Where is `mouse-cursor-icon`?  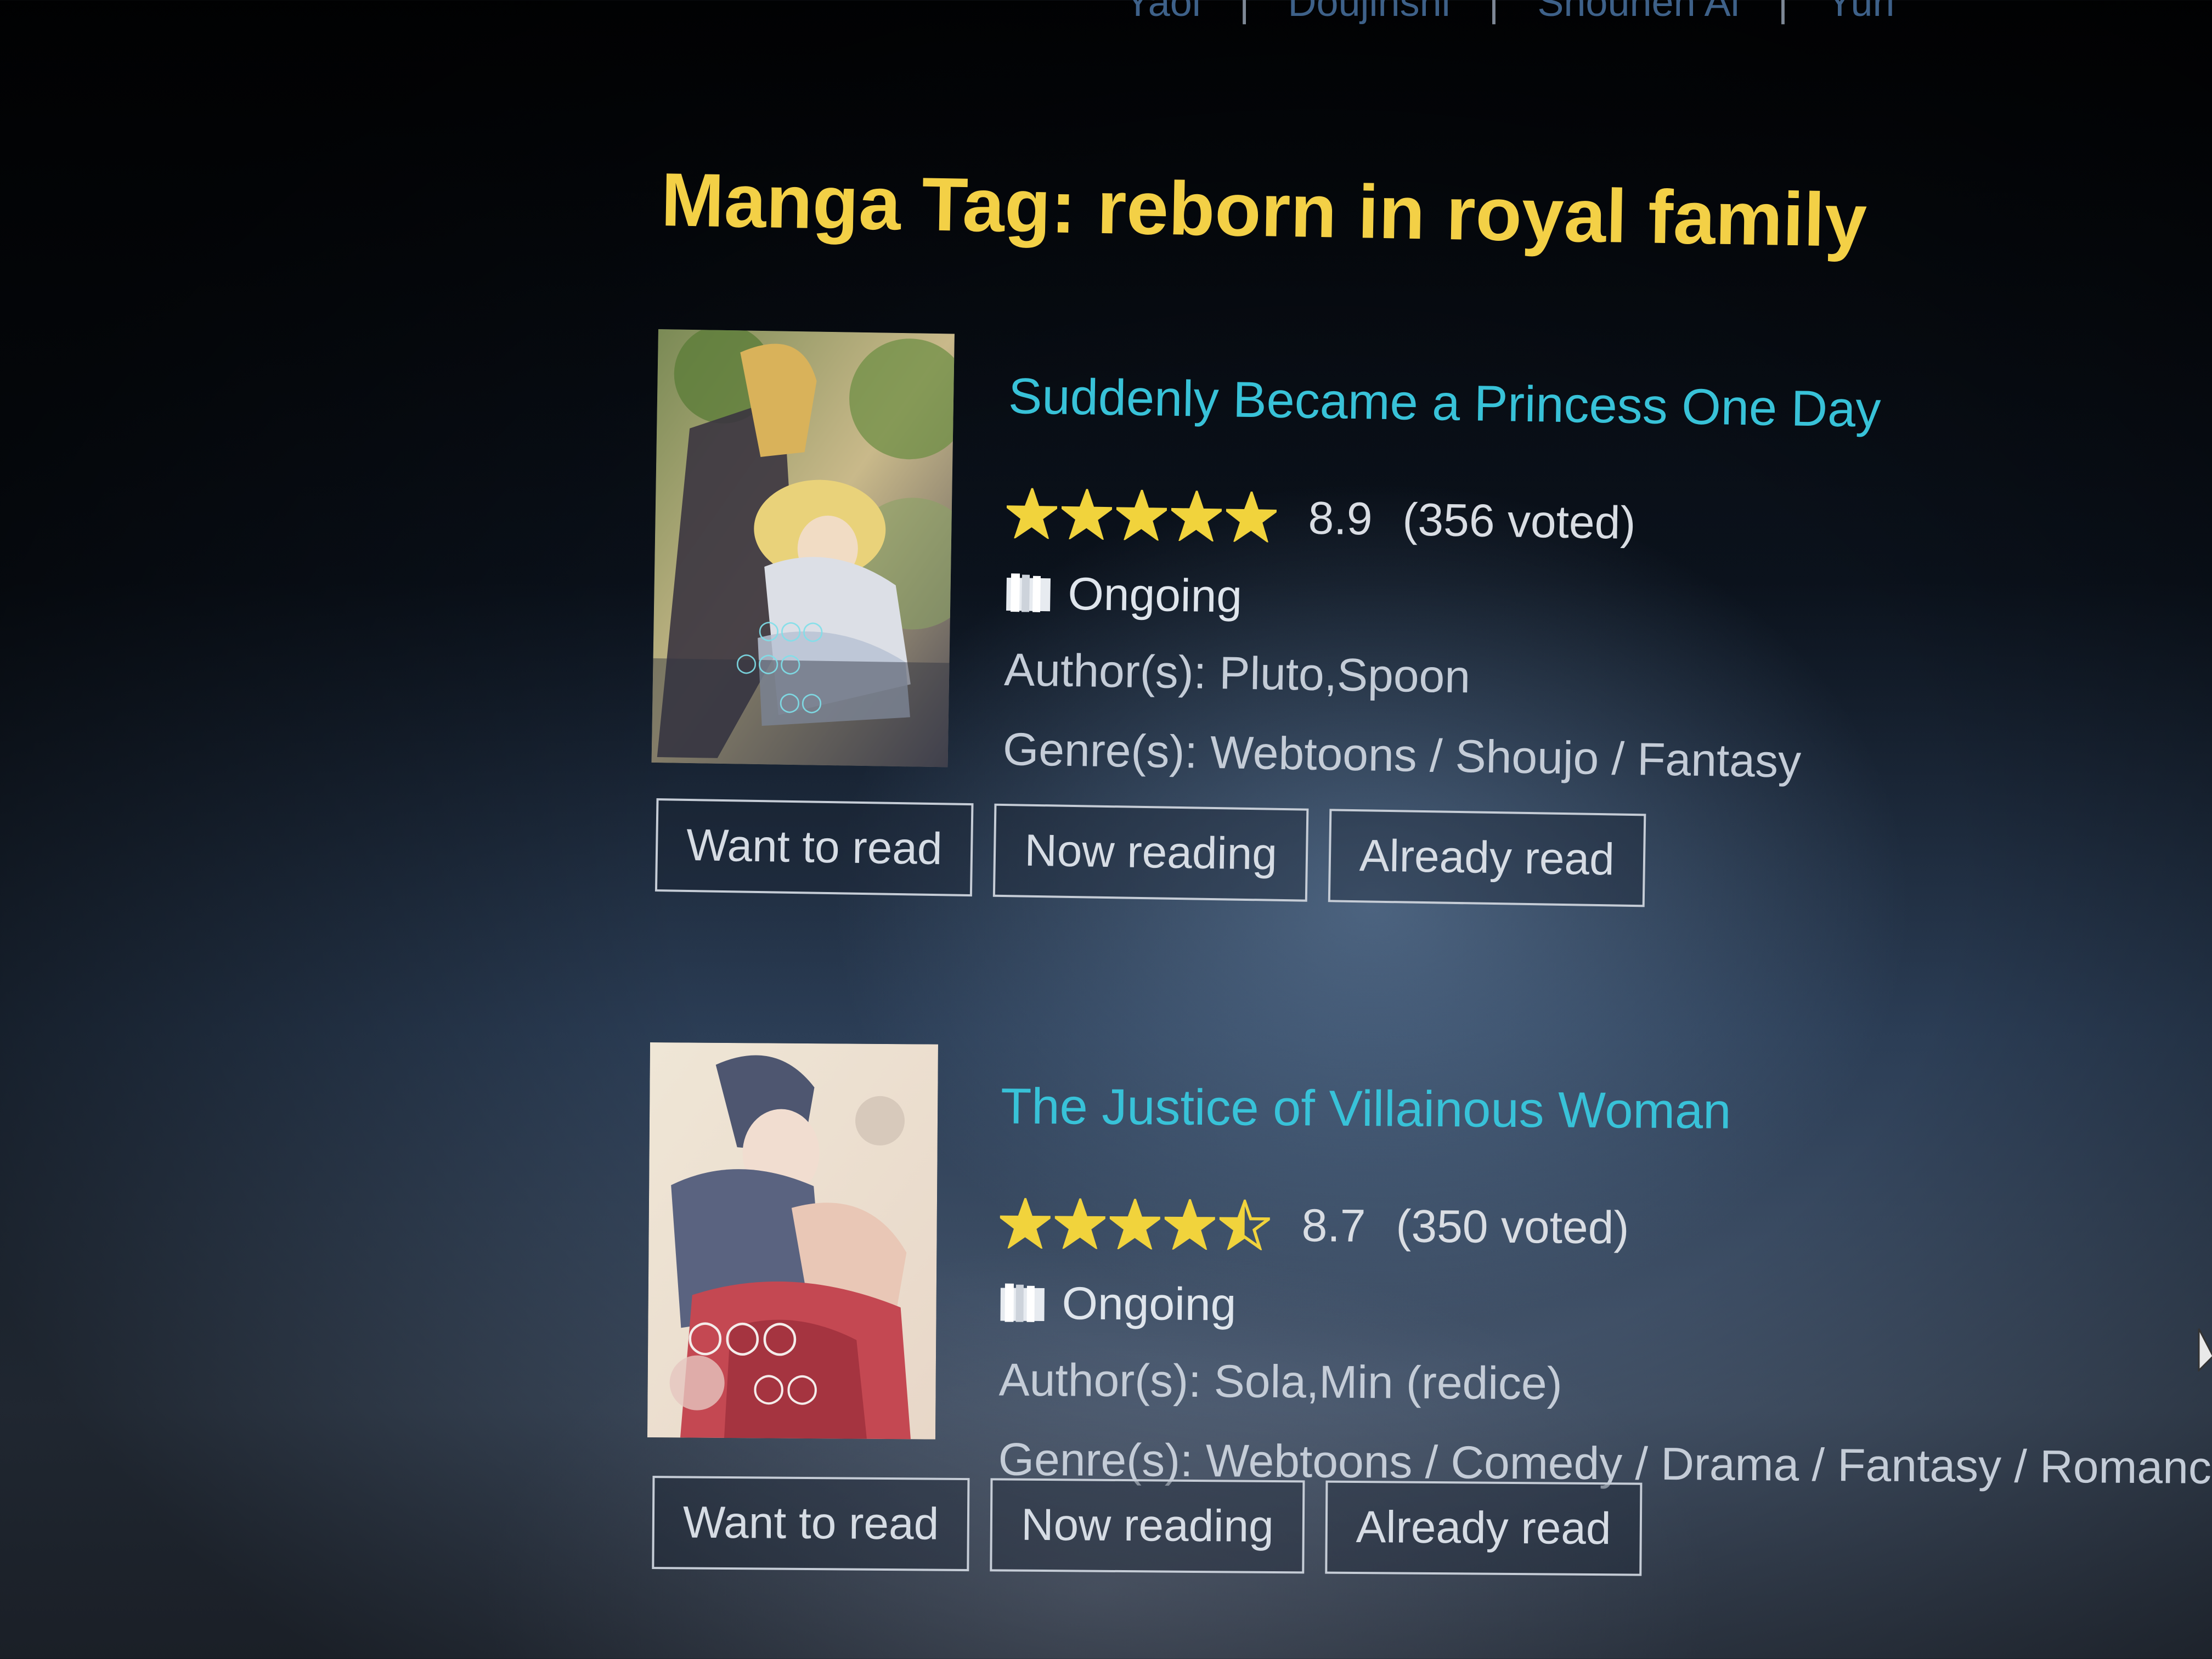
mouse-cursor-icon is located at coordinates (2205, 1350).